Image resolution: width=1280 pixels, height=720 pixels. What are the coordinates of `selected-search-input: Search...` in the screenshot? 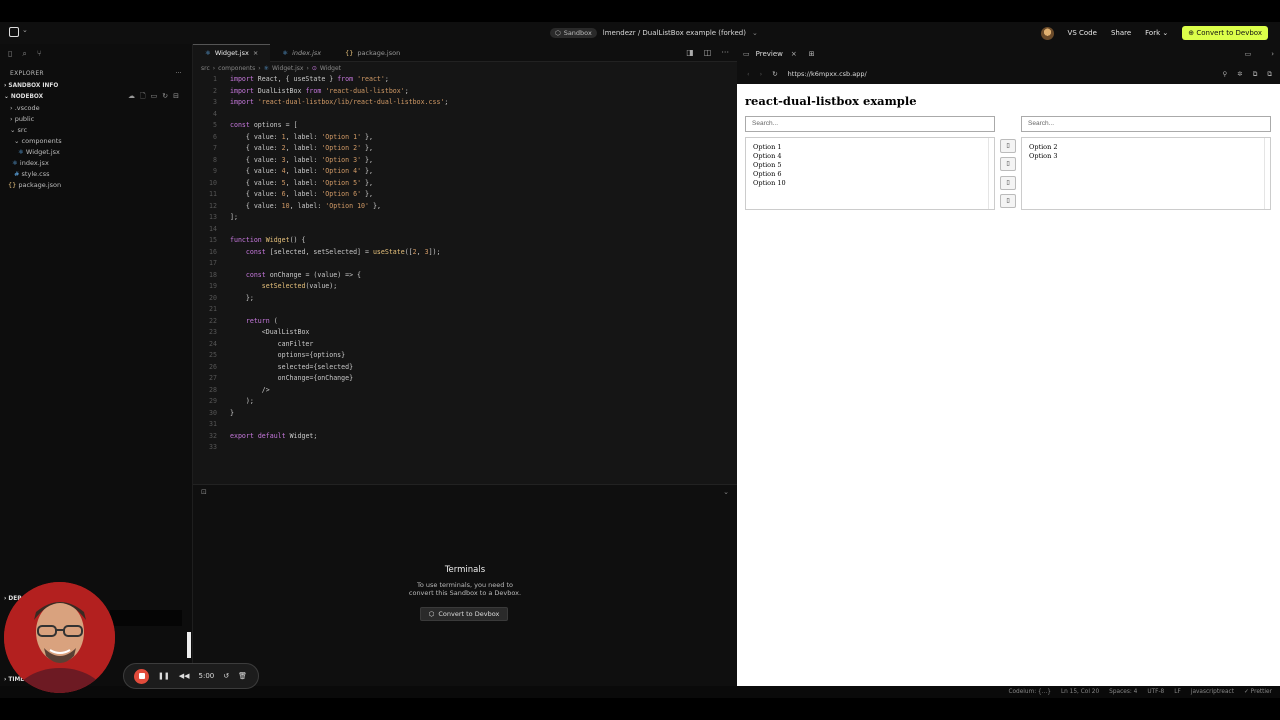 It's located at (1146, 124).